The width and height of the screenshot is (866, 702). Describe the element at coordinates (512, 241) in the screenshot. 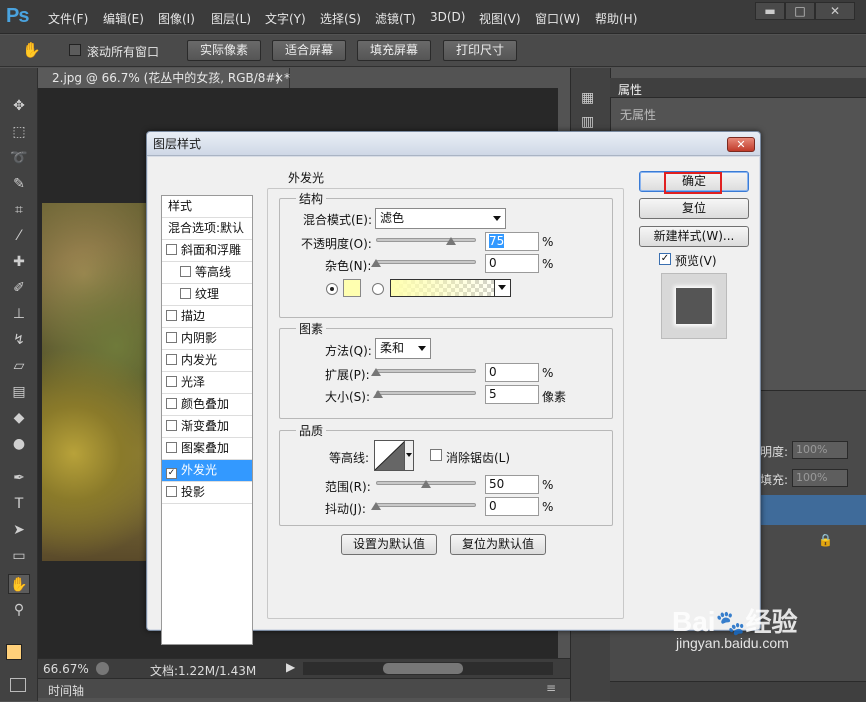

I see `opacity-input: 75` at that location.